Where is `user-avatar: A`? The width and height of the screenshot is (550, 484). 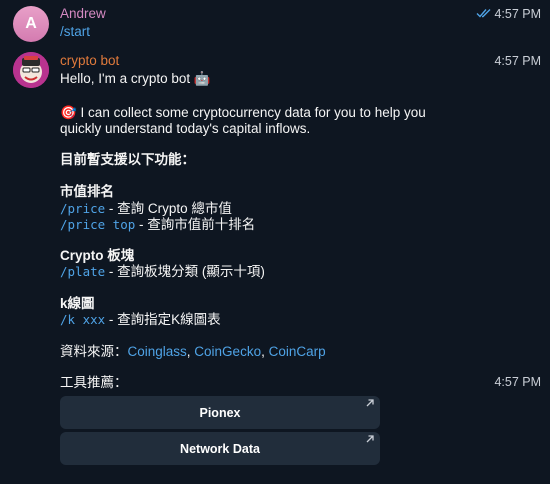
user-avatar: A is located at coordinates (31, 24).